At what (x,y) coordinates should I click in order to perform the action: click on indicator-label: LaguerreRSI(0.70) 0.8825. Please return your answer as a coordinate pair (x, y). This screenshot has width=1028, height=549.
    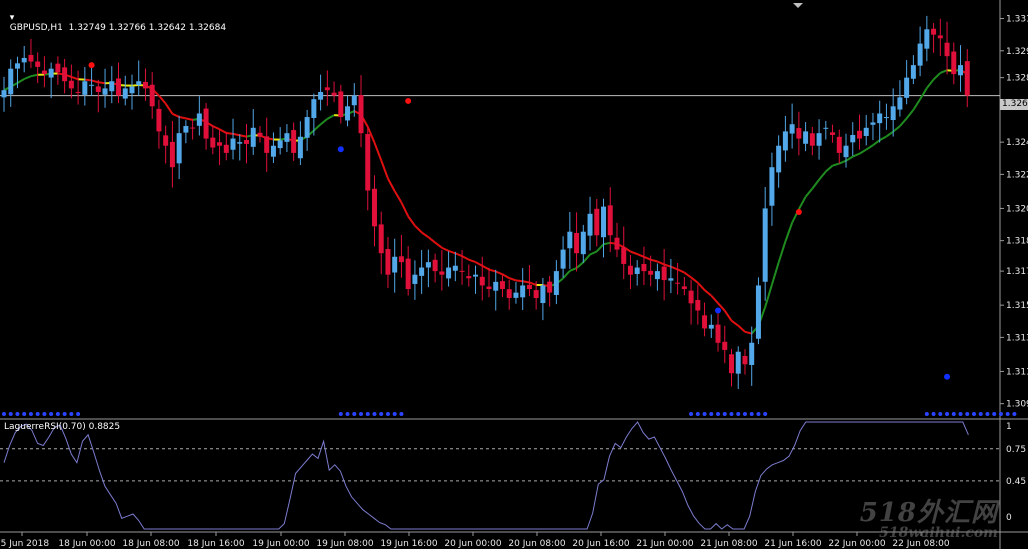
    Looking at the image, I should click on (62, 427).